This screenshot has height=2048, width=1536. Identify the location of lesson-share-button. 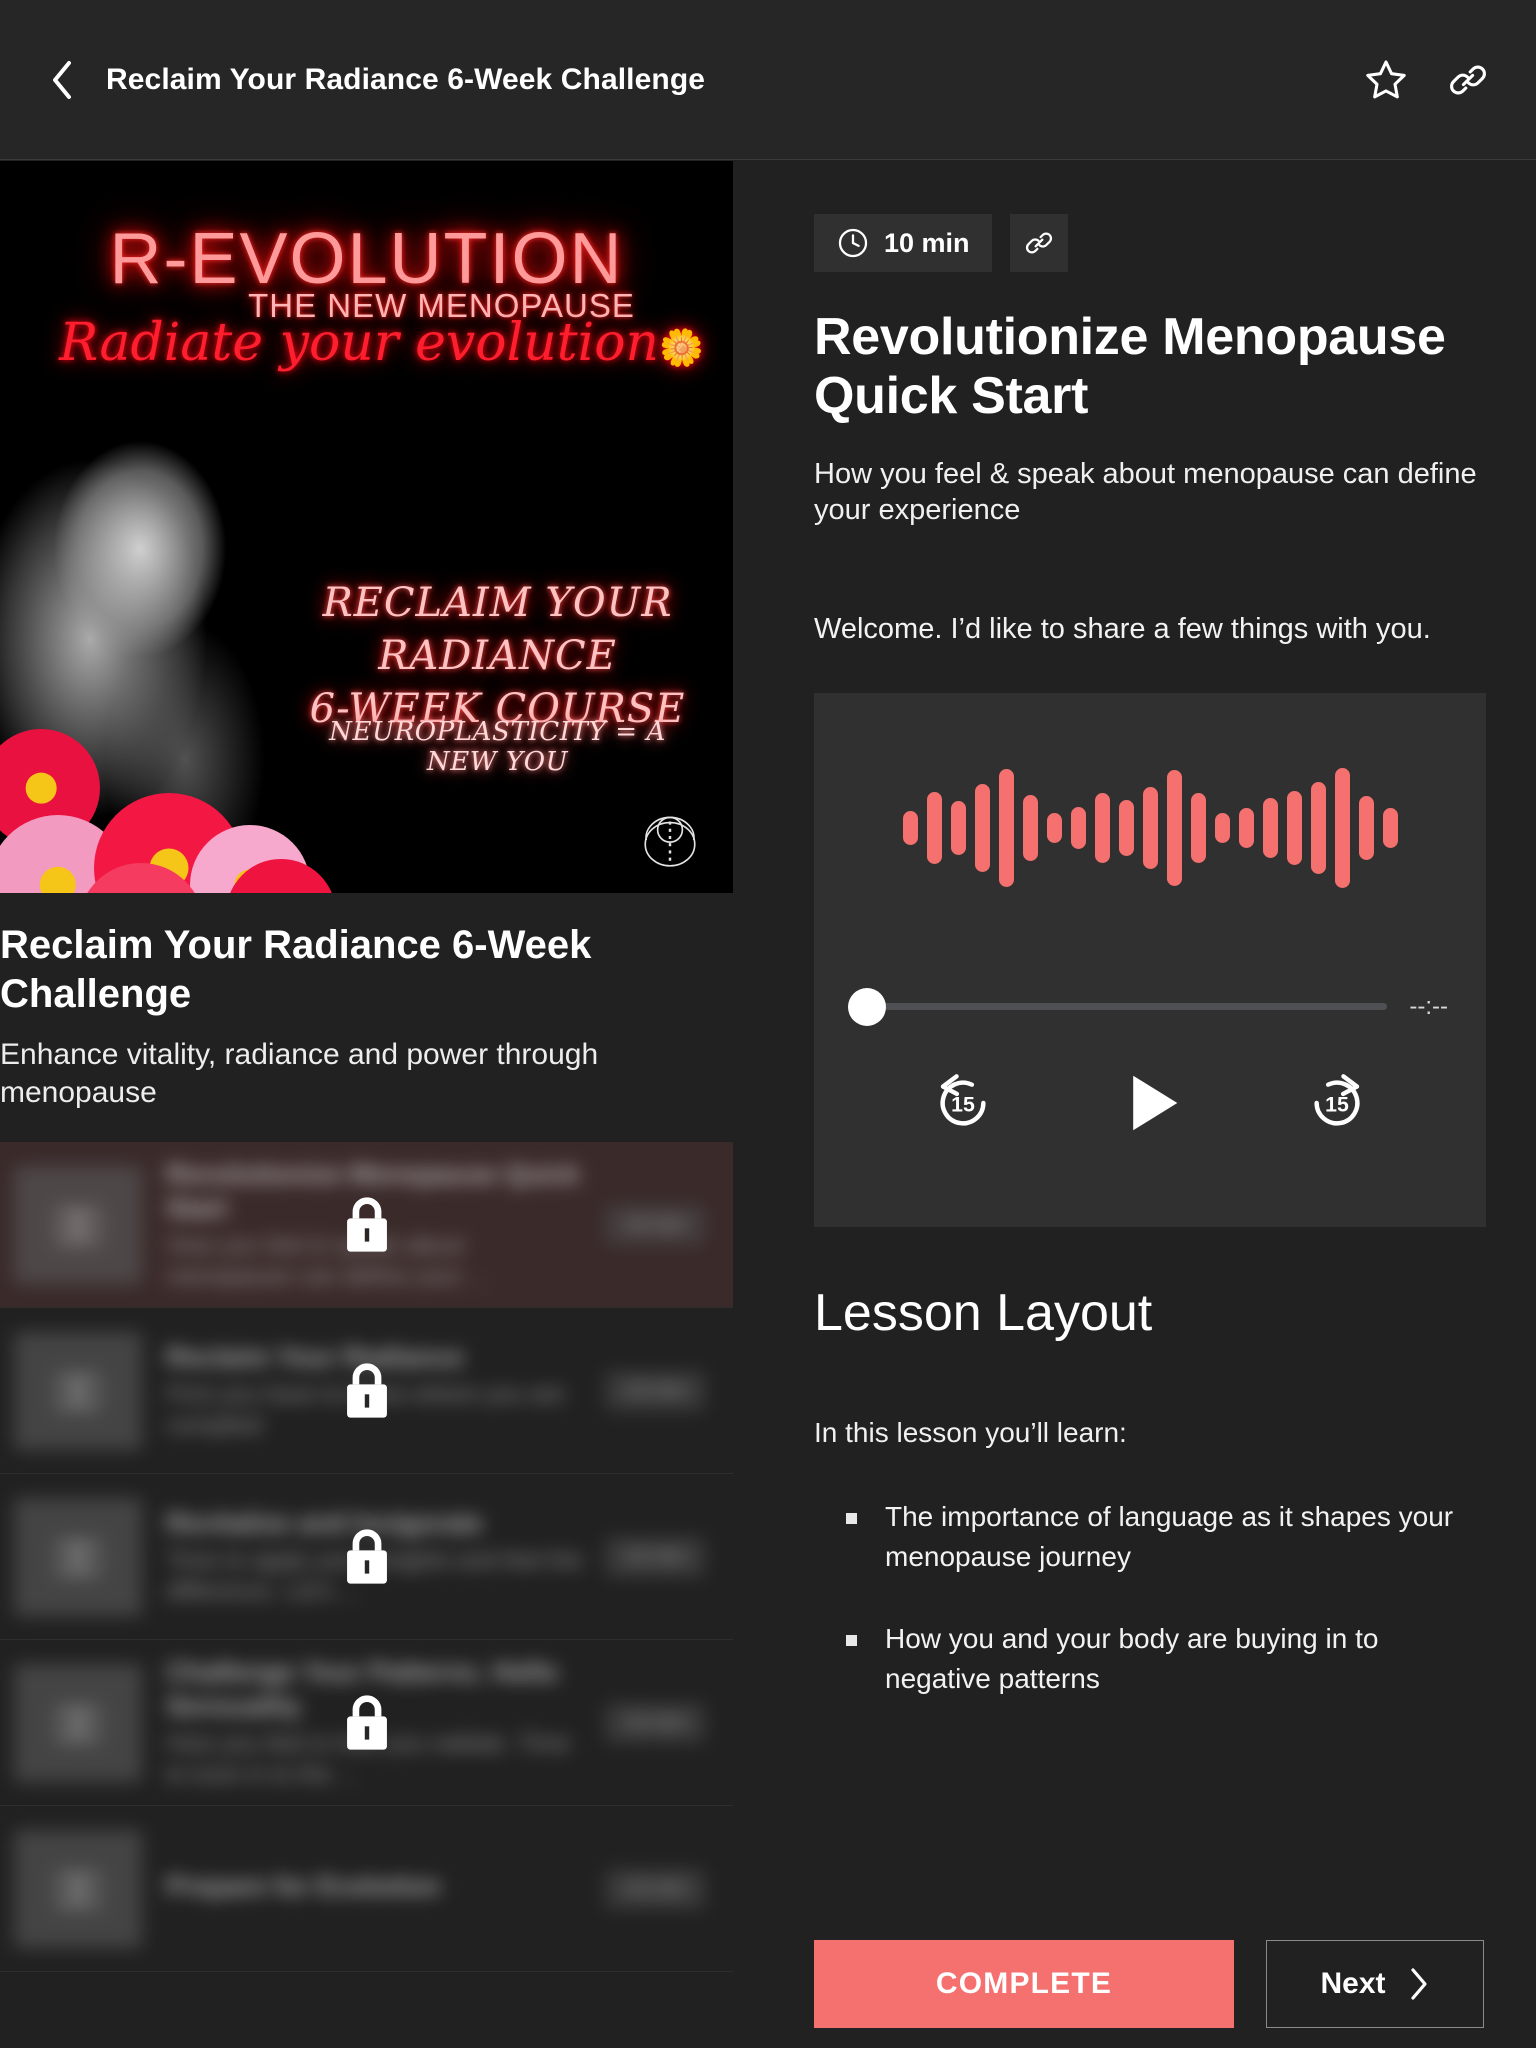
(1038, 243).